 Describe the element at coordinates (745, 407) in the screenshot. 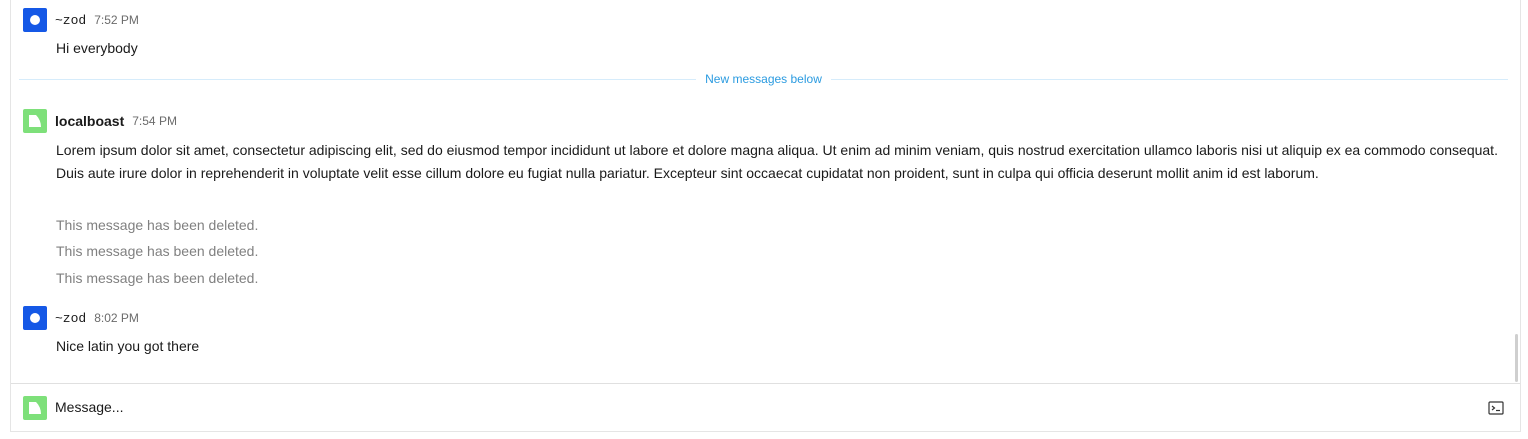

I see `message-input` at that location.